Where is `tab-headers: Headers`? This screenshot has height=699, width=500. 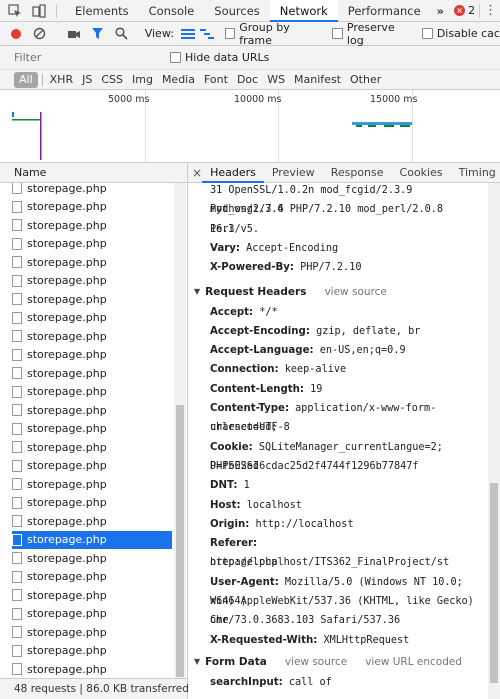
tab-headers: Headers is located at coordinates (233, 173).